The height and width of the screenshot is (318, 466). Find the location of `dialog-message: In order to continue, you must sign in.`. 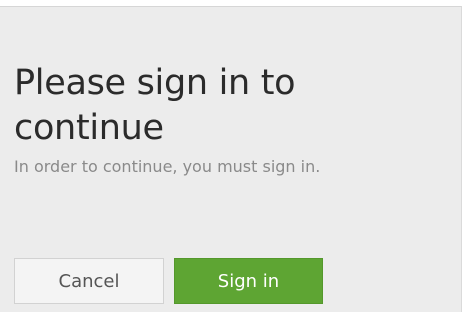

dialog-message: In order to continue, you must sign in. is located at coordinates (167, 166).